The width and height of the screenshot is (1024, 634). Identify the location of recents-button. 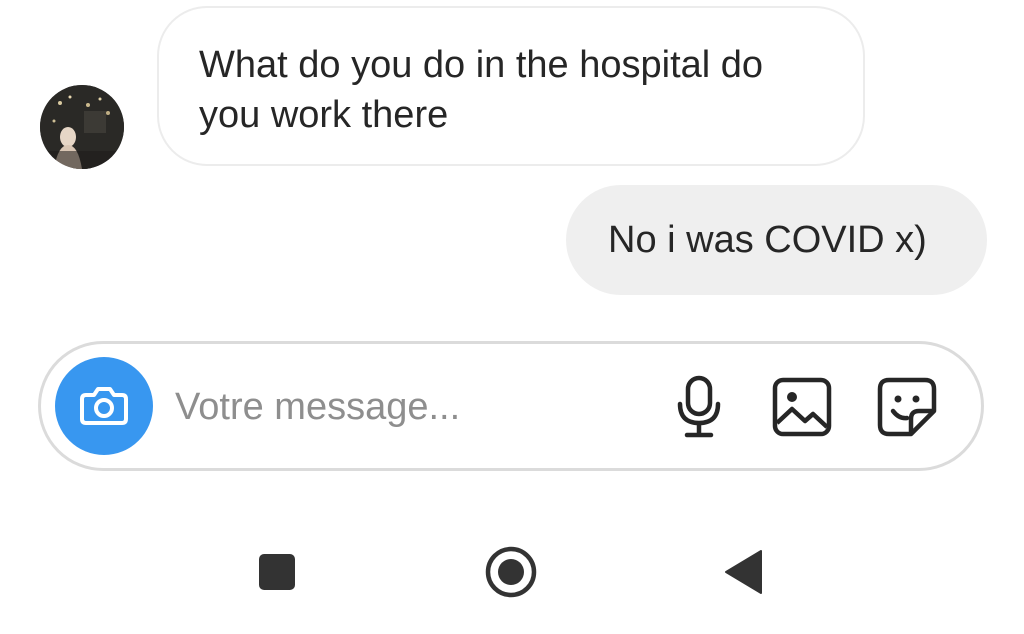
(277, 572).